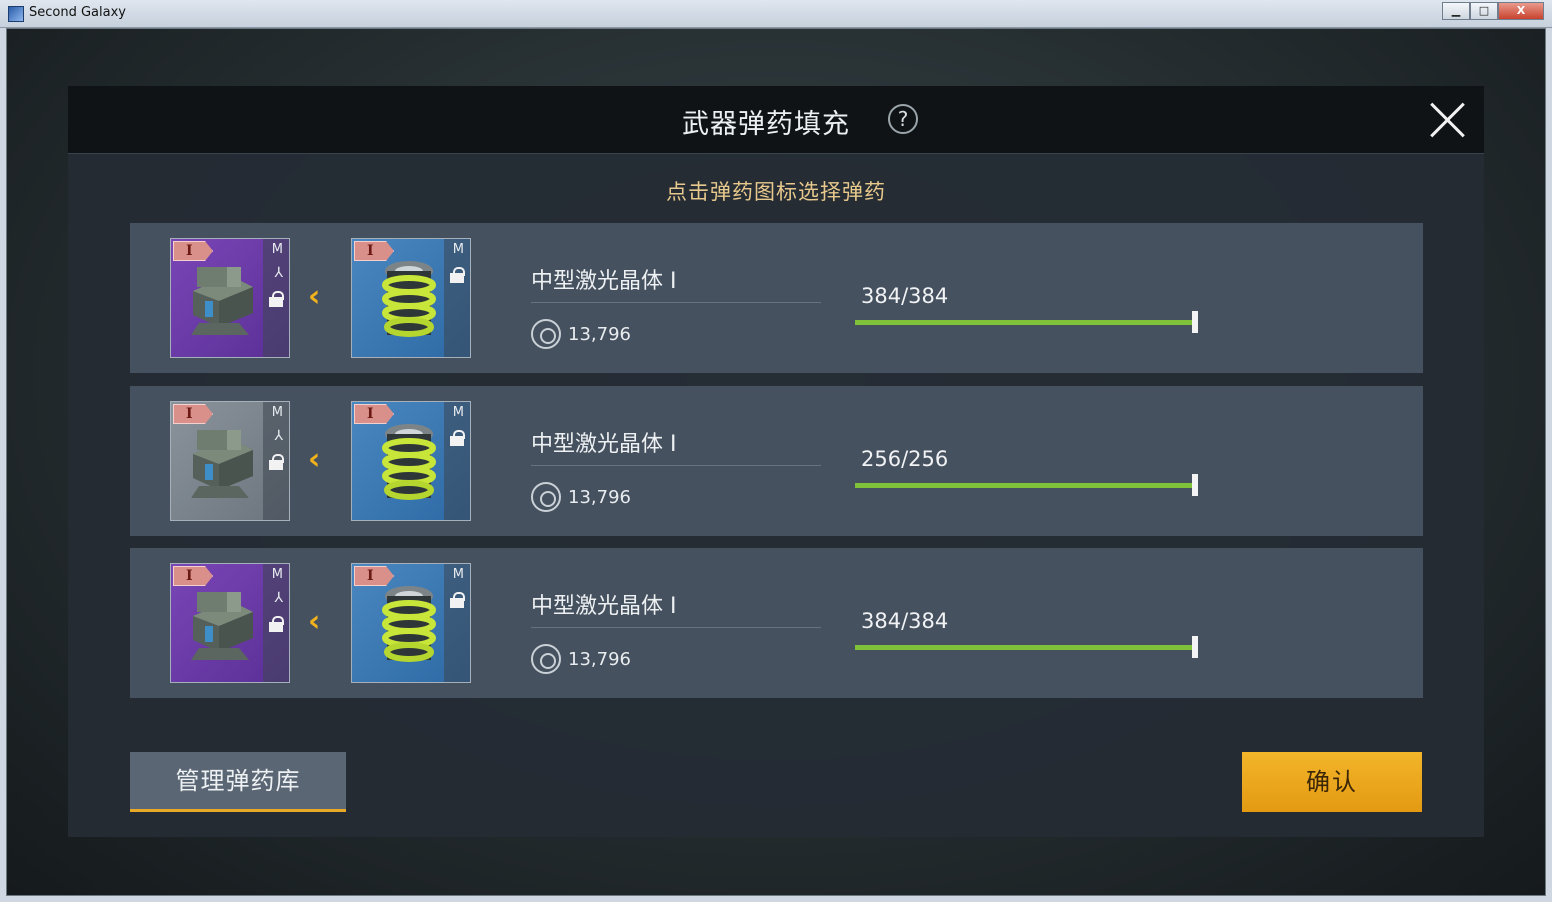 This screenshot has height=902, width=1552. I want to click on maximize-button: □, so click(1484, 11).